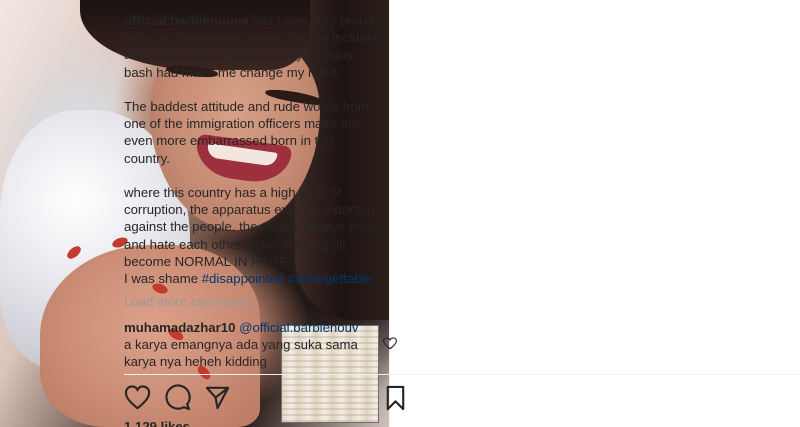 Image resolution: width=800 pixels, height=427 pixels. Describe the element at coordinates (298, 327) in the screenshot. I see `comment-mention: @official.barbienouv` at that location.